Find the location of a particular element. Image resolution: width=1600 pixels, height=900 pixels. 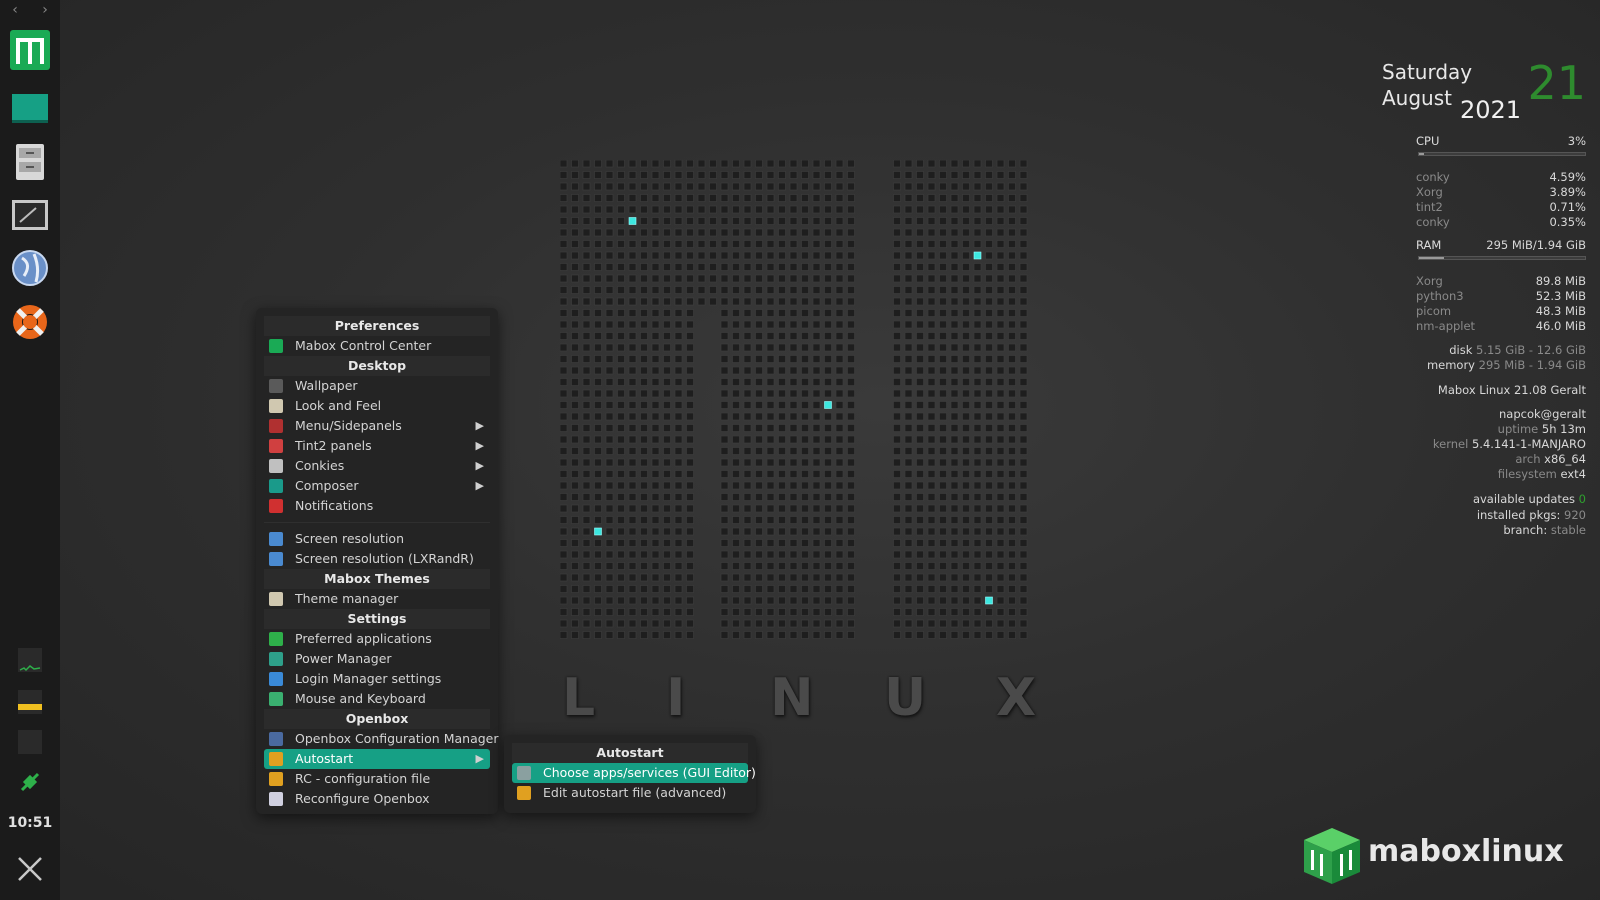

desktop-icon is located at coordinates (30, 110).